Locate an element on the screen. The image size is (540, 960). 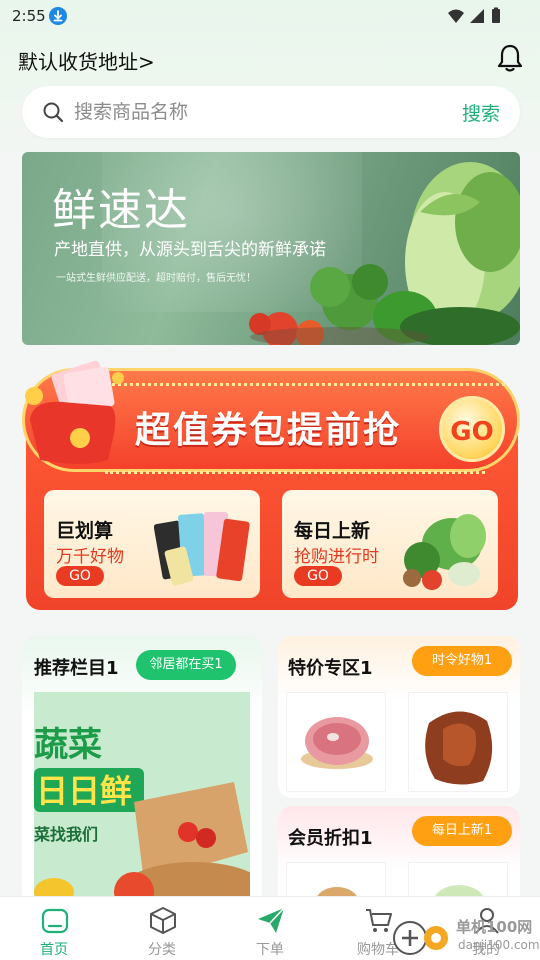
watermark: 单机100网 danji100.com is located at coordinates (465, 938).